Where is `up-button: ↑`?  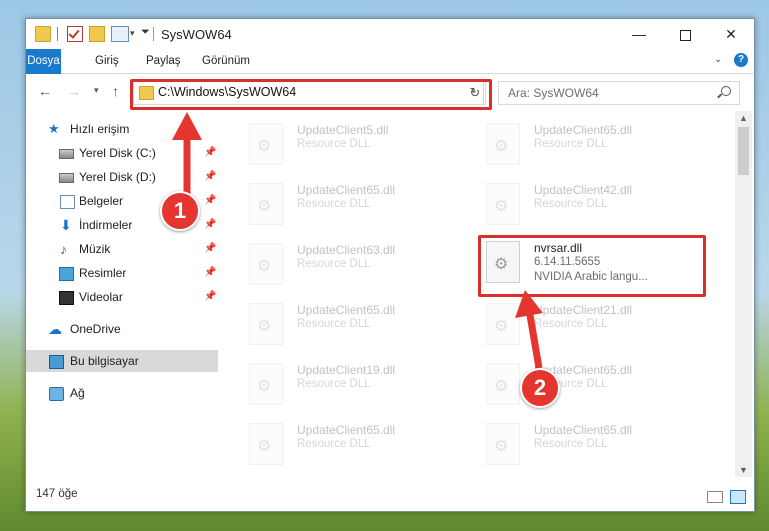
up-button: ↑ is located at coordinates (115, 91).